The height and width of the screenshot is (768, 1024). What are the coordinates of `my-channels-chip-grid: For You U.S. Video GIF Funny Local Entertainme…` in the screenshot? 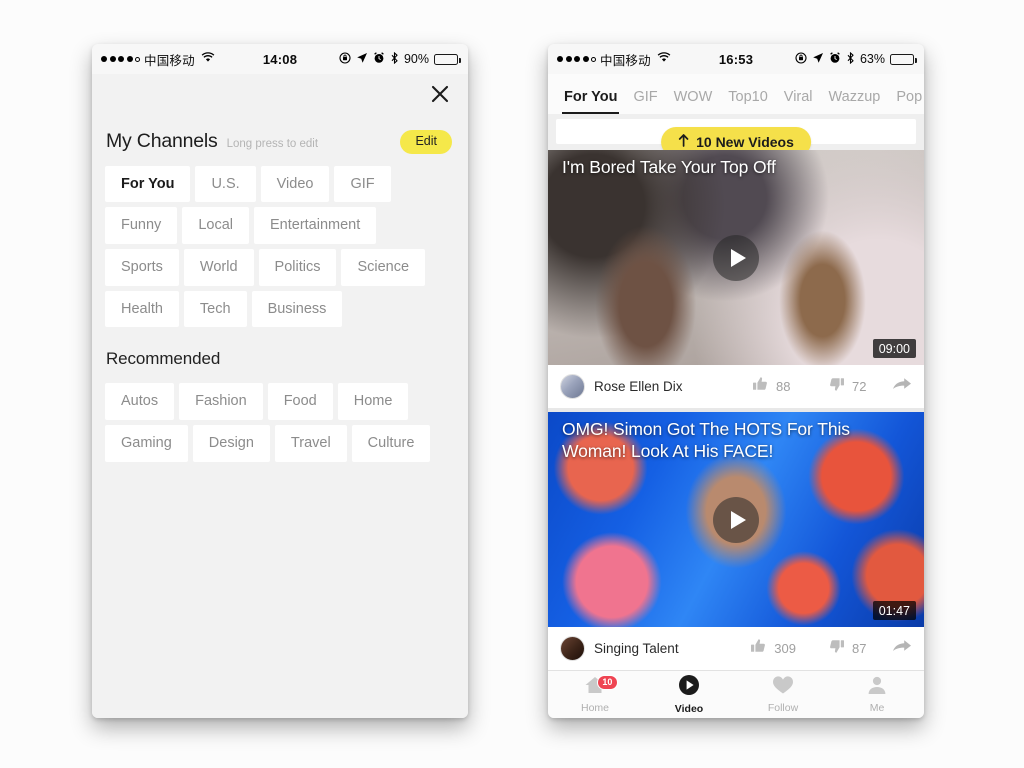 It's located at (280, 243).